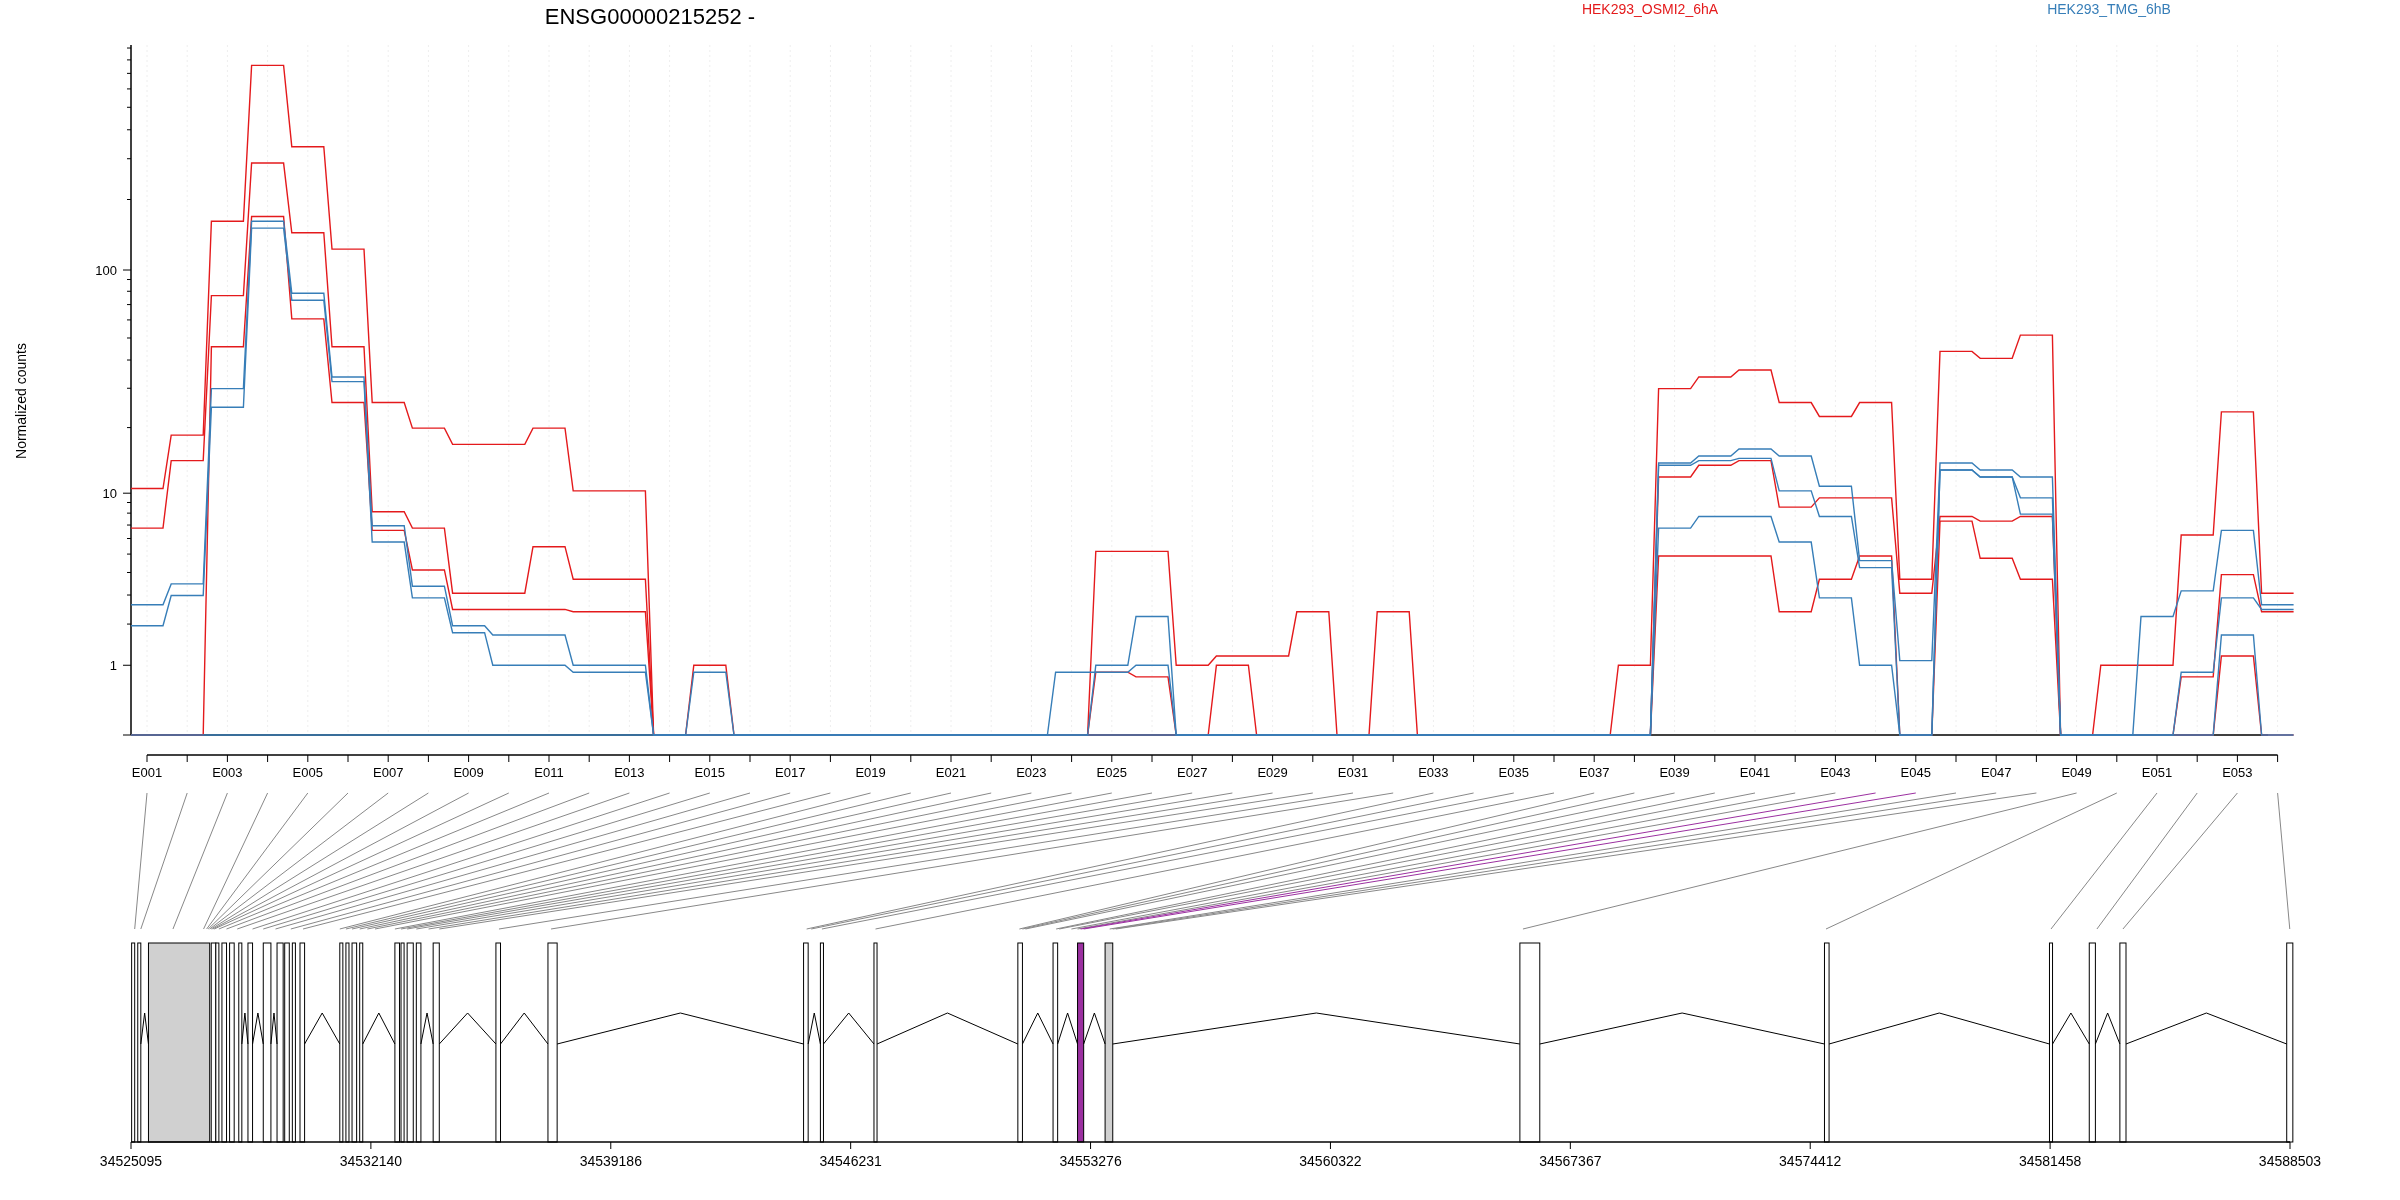 The height and width of the screenshot is (1200, 2400). I want to click on x-tick-label: E023, so click(1031, 772).